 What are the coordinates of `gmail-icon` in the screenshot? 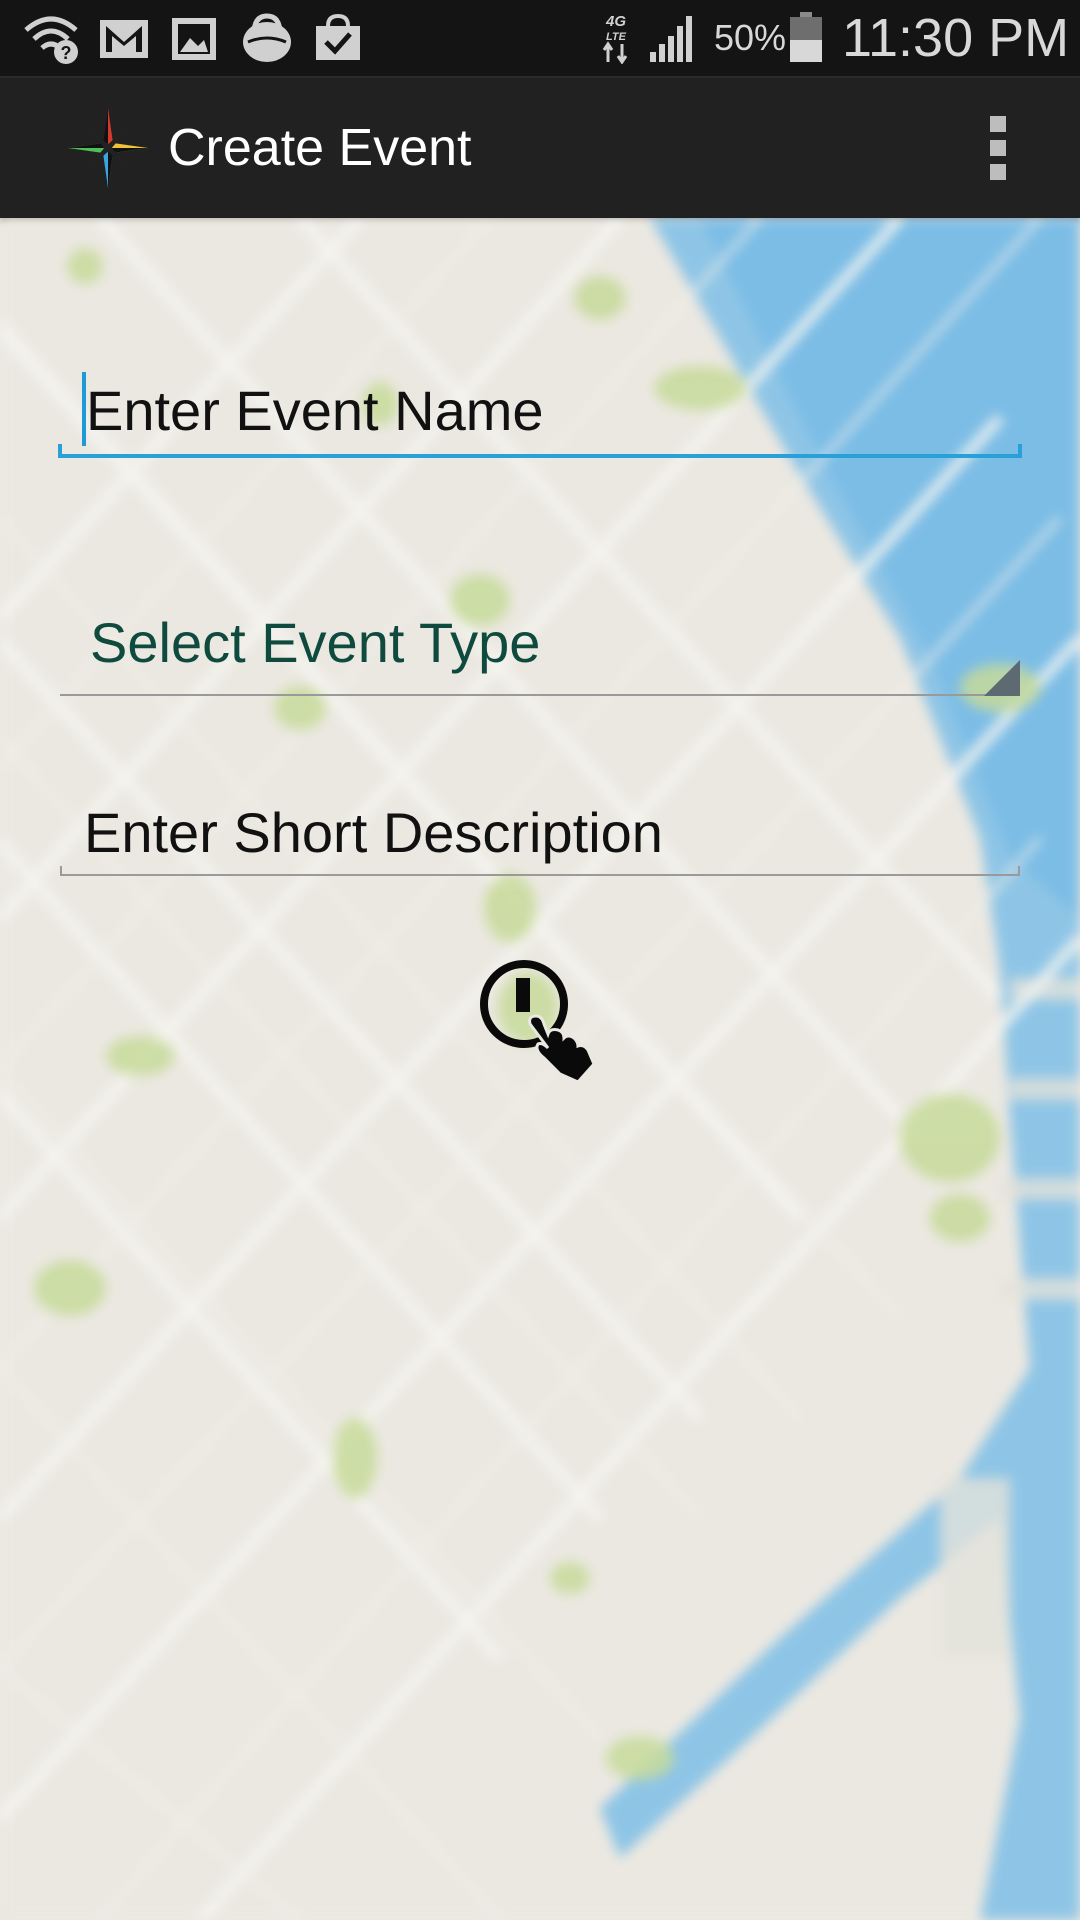 It's located at (124, 39).